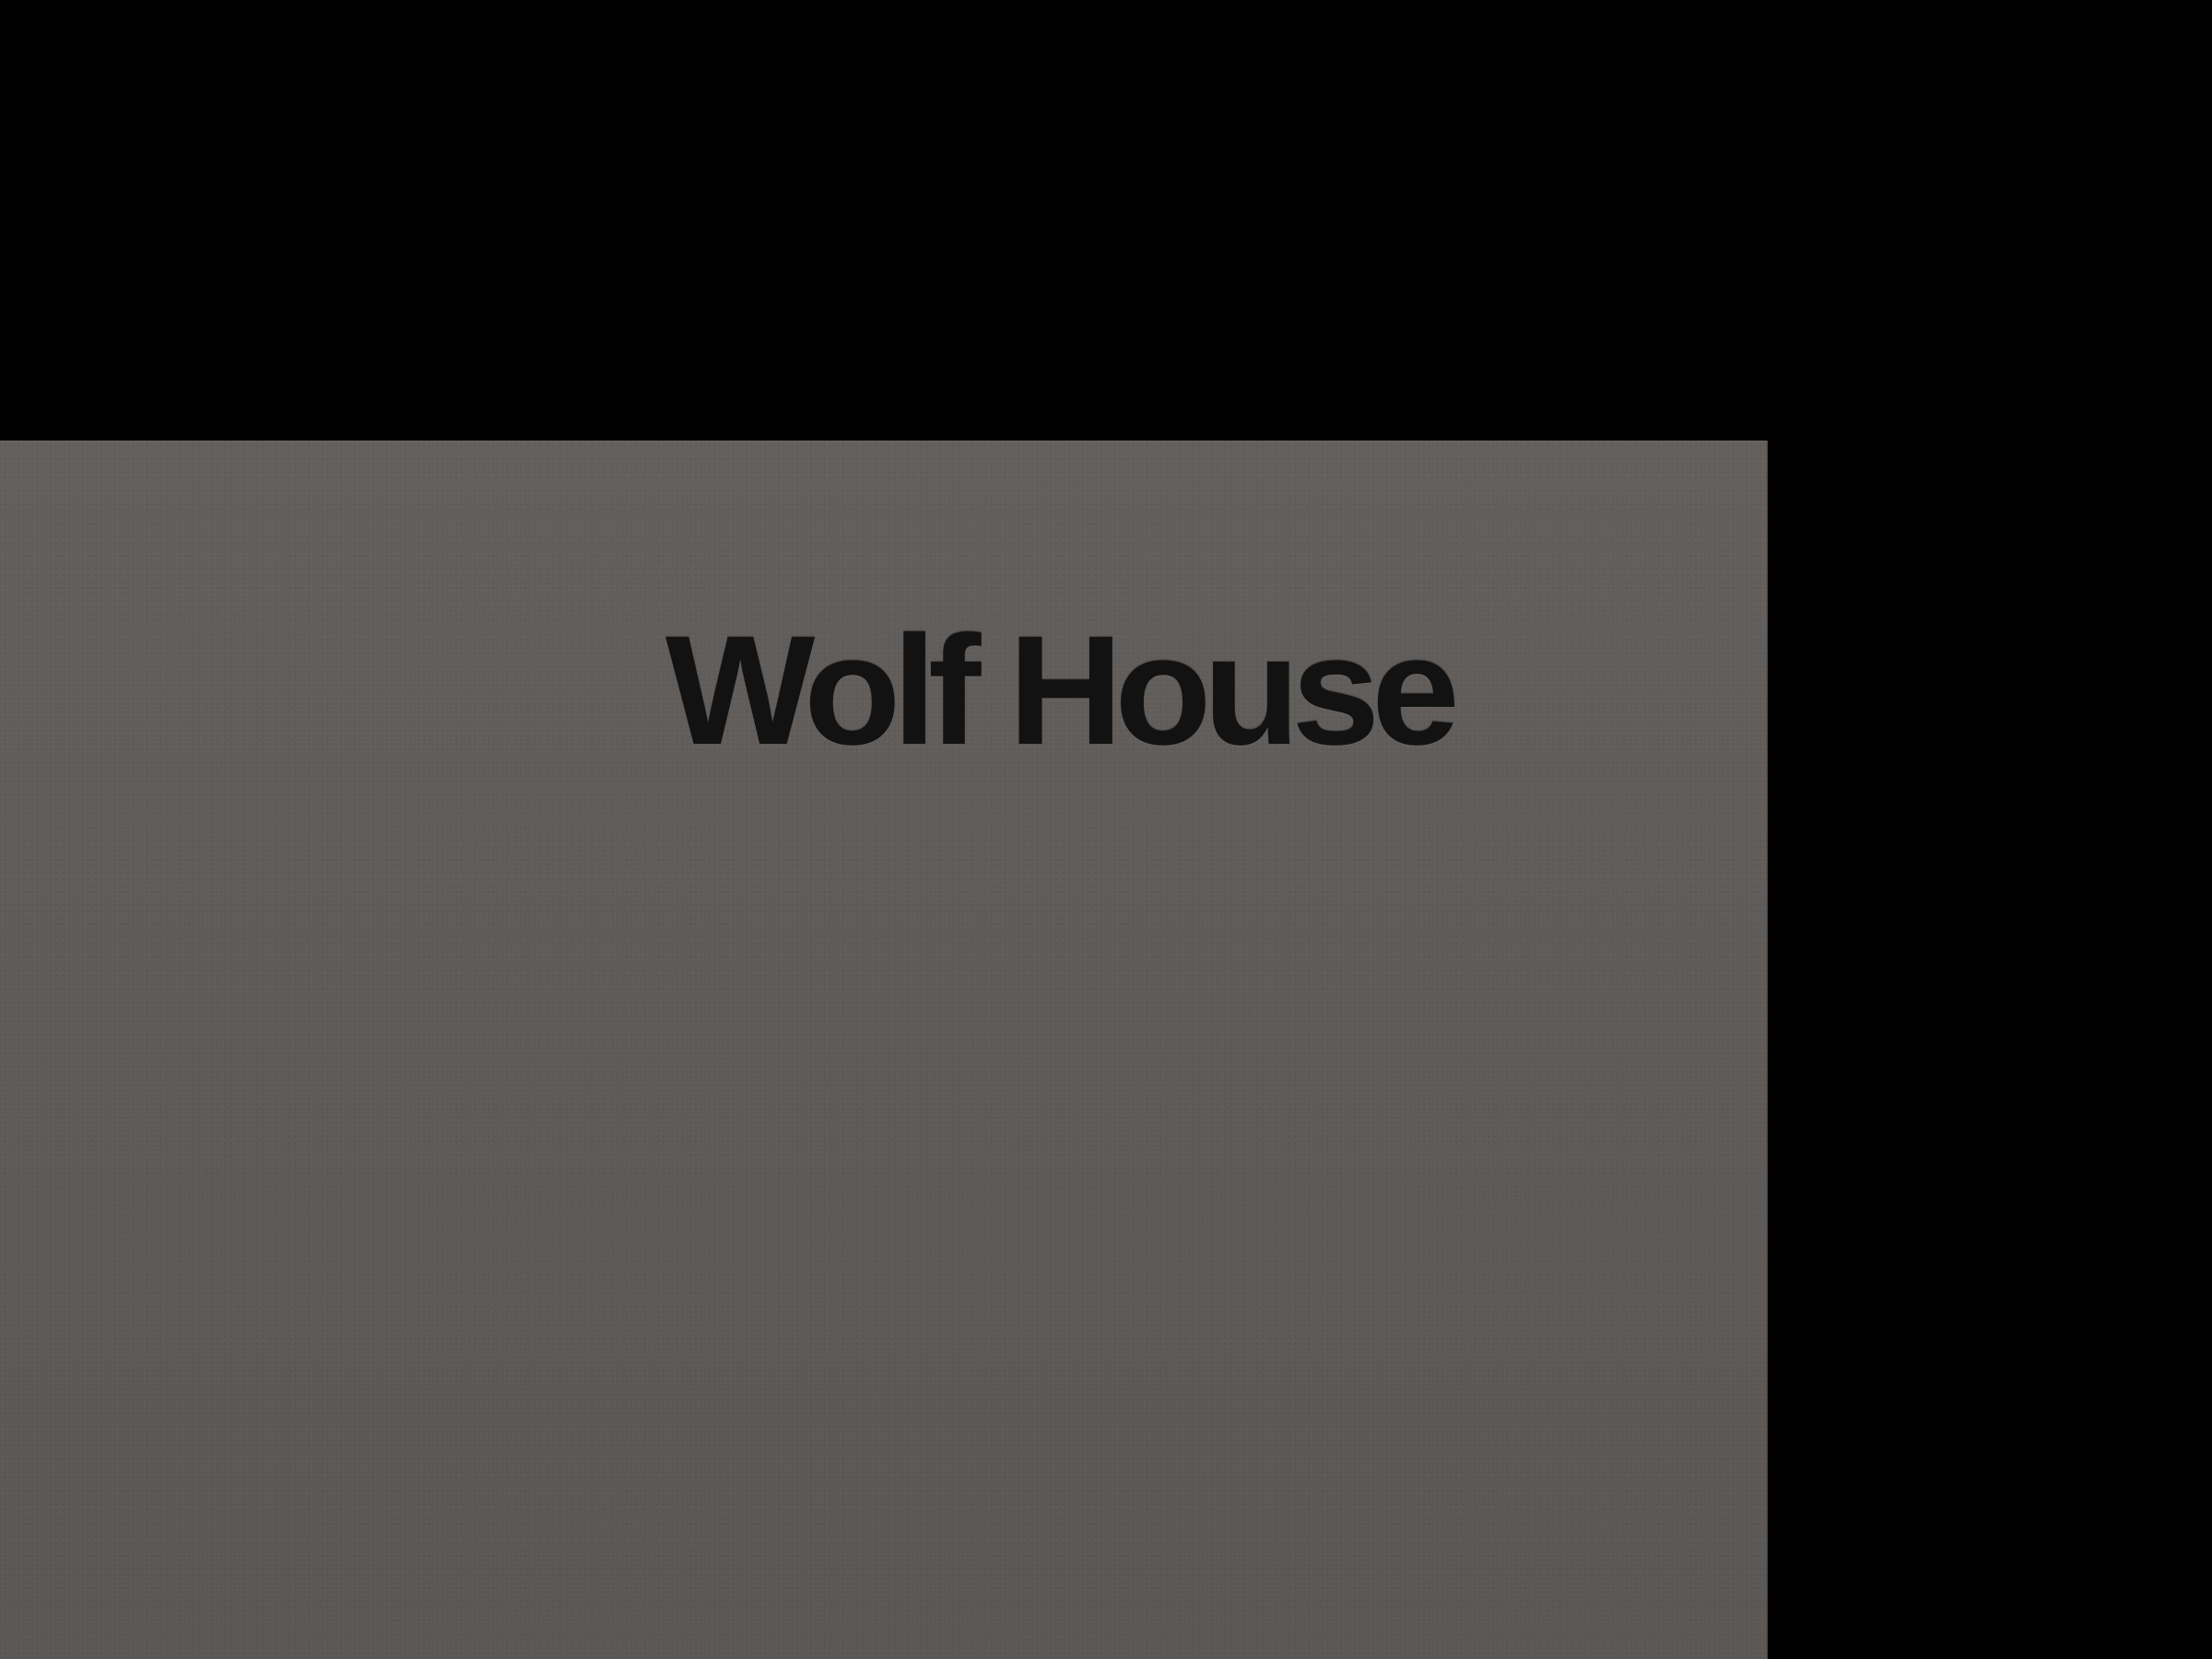 The width and height of the screenshot is (2212, 1659). I want to click on wolf-house-wordmark: Wolf House, so click(1062, 691).